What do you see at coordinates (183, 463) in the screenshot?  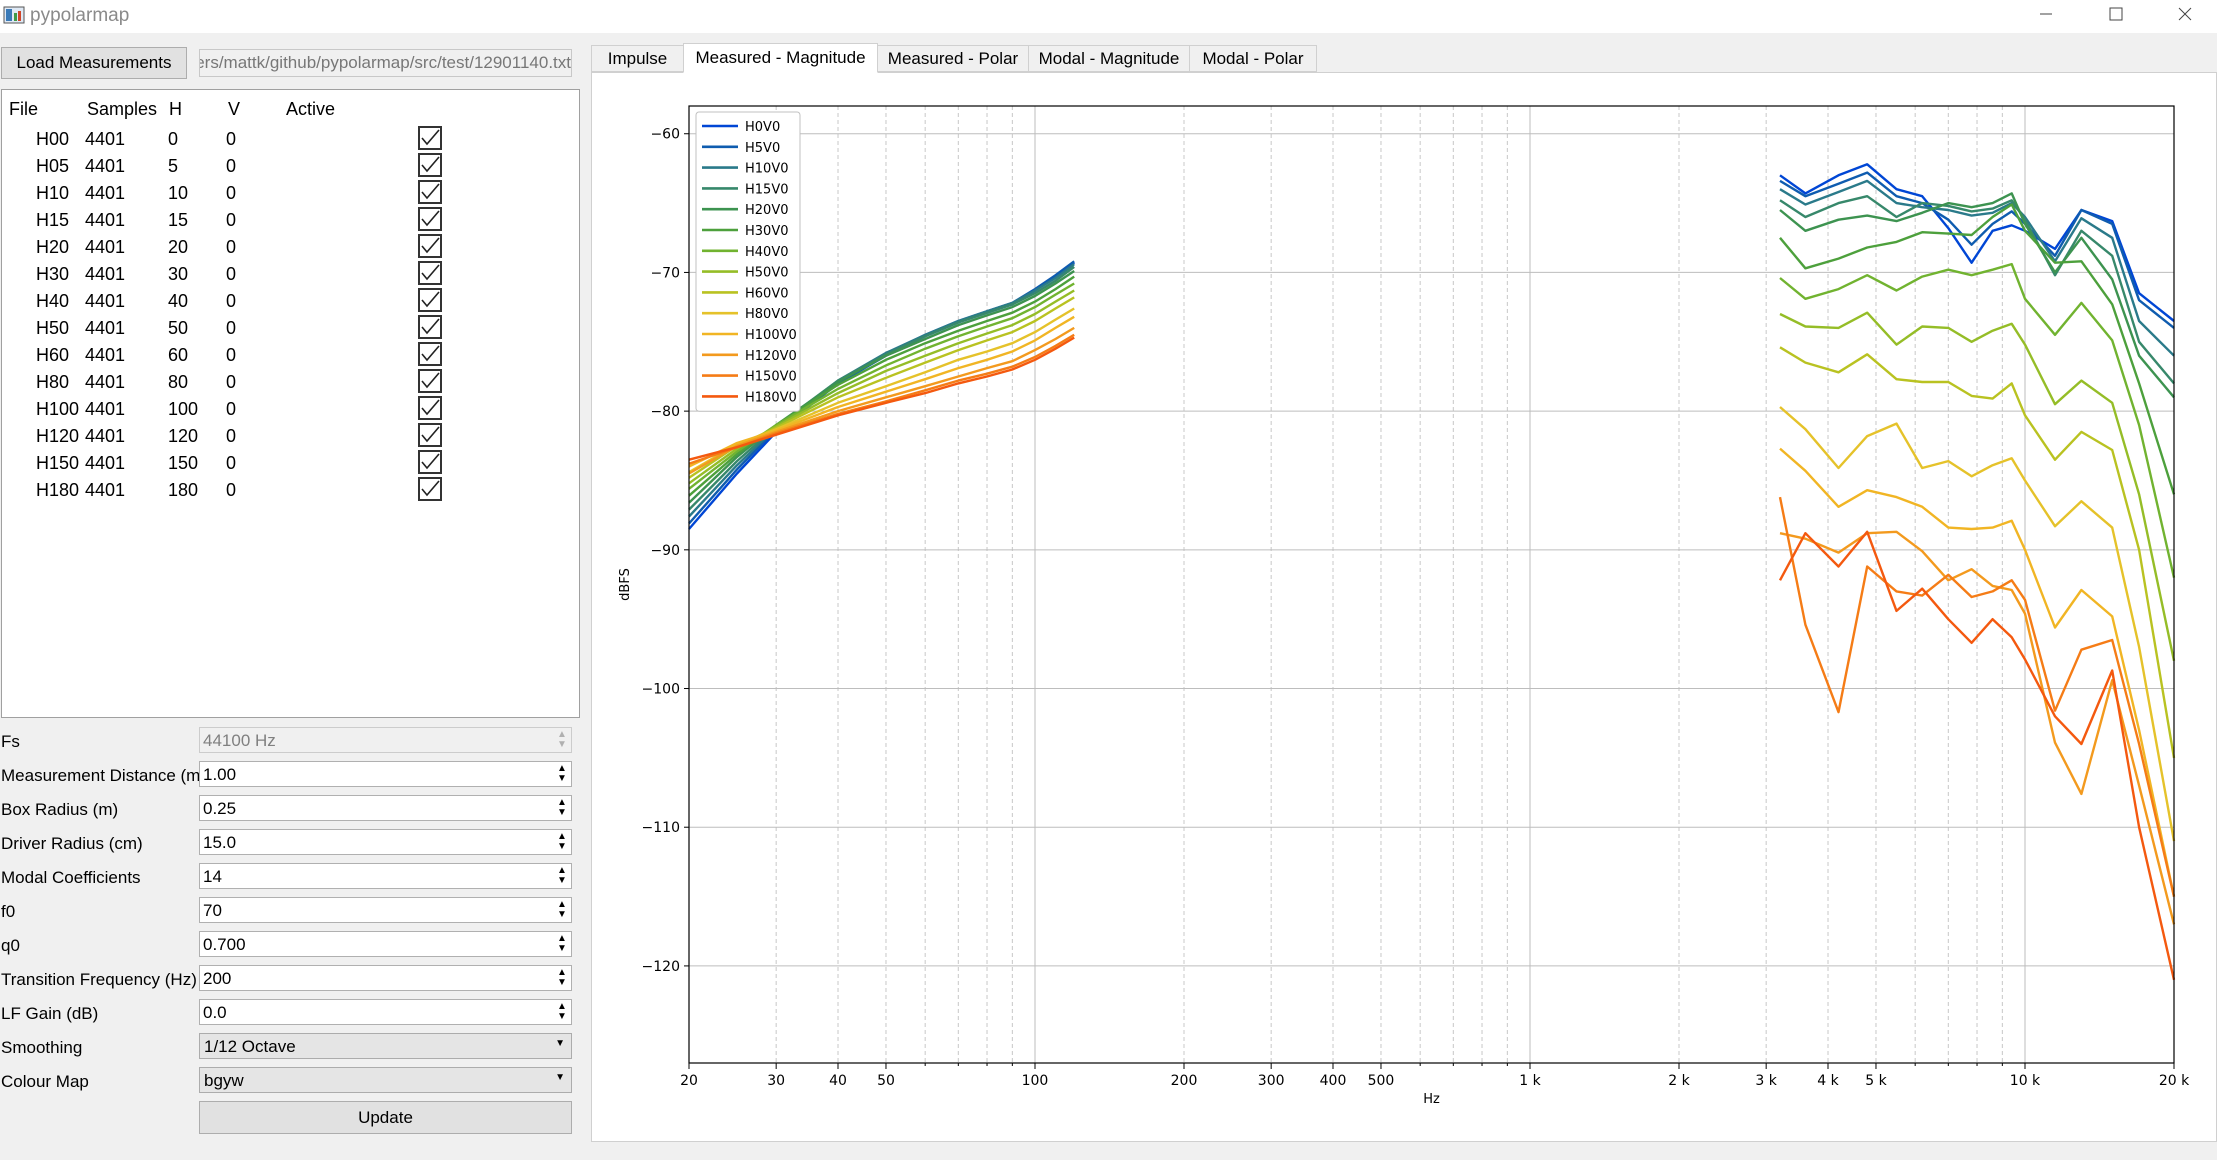 I see `cell-h: 150` at bounding box center [183, 463].